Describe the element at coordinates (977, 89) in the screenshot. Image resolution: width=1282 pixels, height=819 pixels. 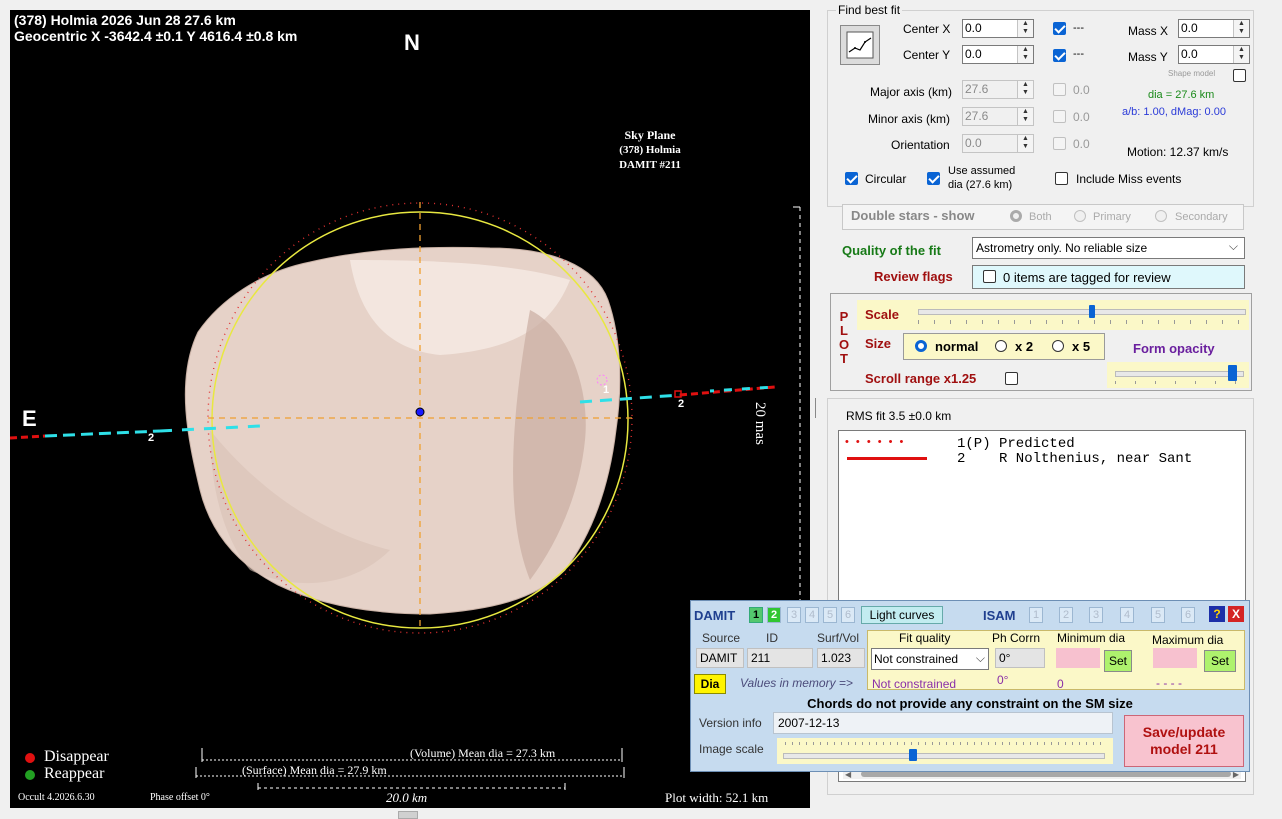
I see `major-axis-value: 27.6` at that location.